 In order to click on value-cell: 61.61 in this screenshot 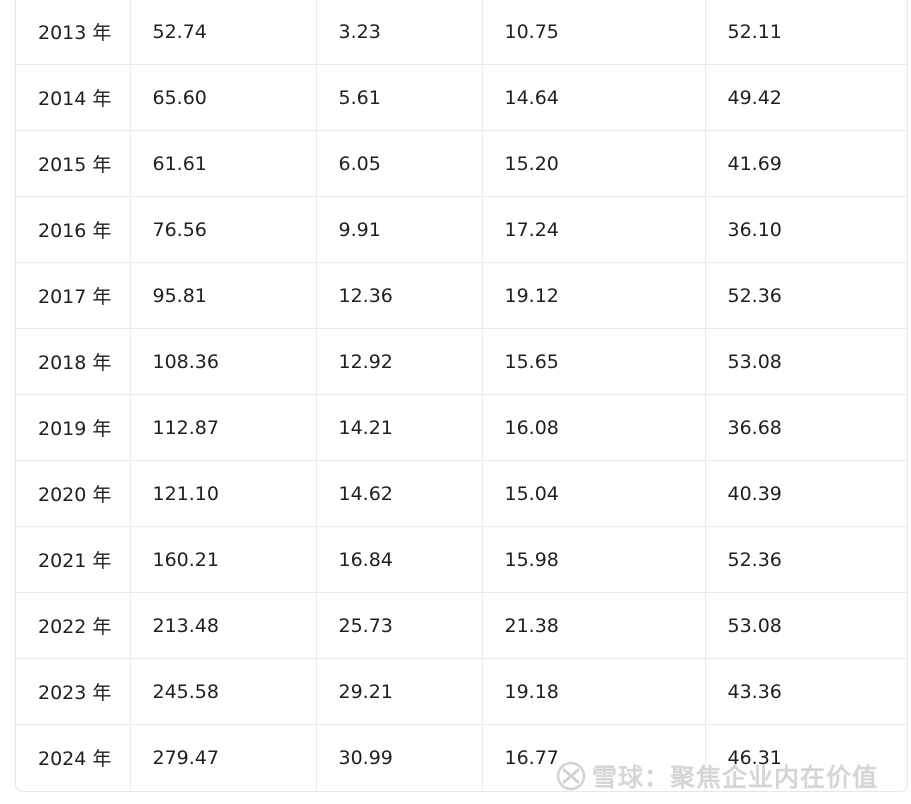, I will do `click(223, 163)`.